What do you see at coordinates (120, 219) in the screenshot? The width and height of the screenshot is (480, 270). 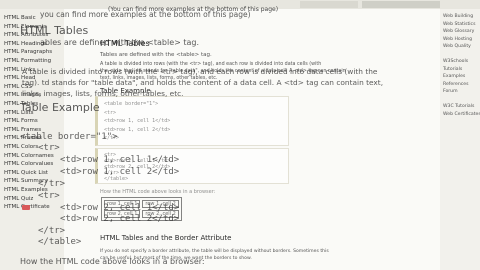 I see `ghost-code-line: <td>row 2, cell 2</td>` at bounding box center [120, 219].